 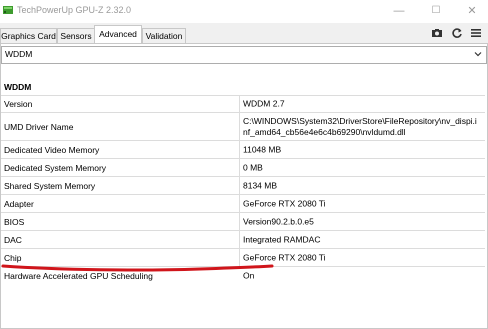 I want to click on camera-icon, so click(x=437, y=33).